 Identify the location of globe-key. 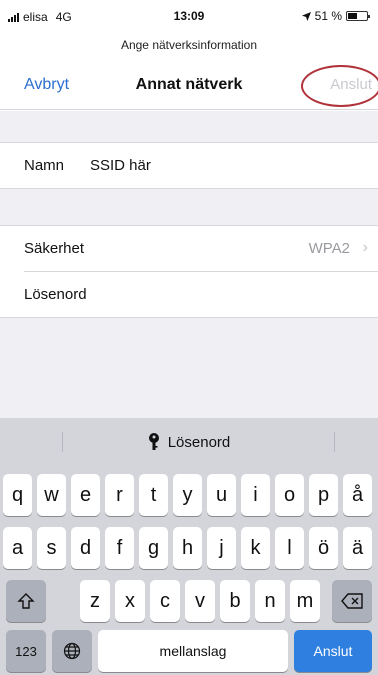
(72, 651).